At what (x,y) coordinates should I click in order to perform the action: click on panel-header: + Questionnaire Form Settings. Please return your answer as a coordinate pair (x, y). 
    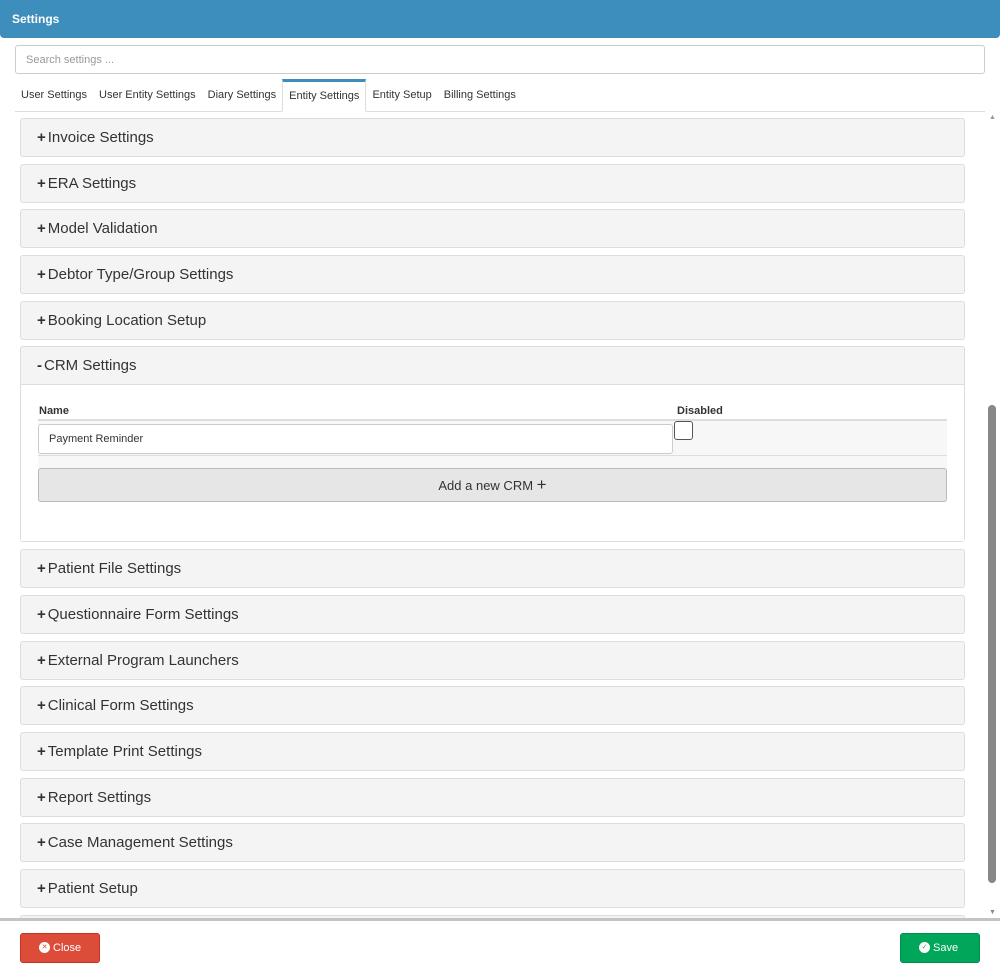
    Looking at the image, I should click on (492, 614).